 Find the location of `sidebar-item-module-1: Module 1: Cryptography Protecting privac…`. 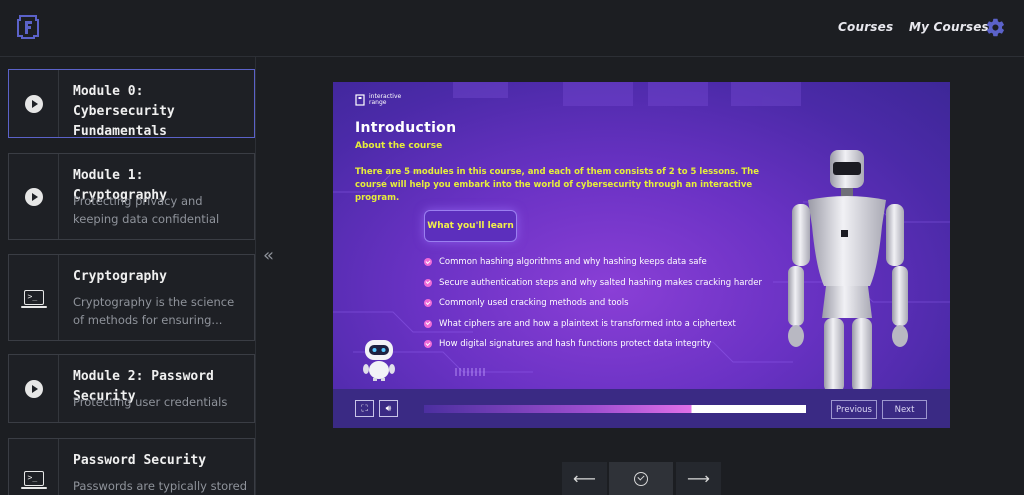

sidebar-item-module-1: Module 1: Cryptography Protecting privac… is located at coordinates (131, 196).